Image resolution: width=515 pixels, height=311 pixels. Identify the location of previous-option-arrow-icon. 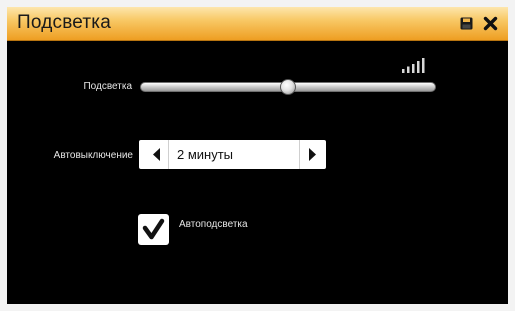
(156, 154).